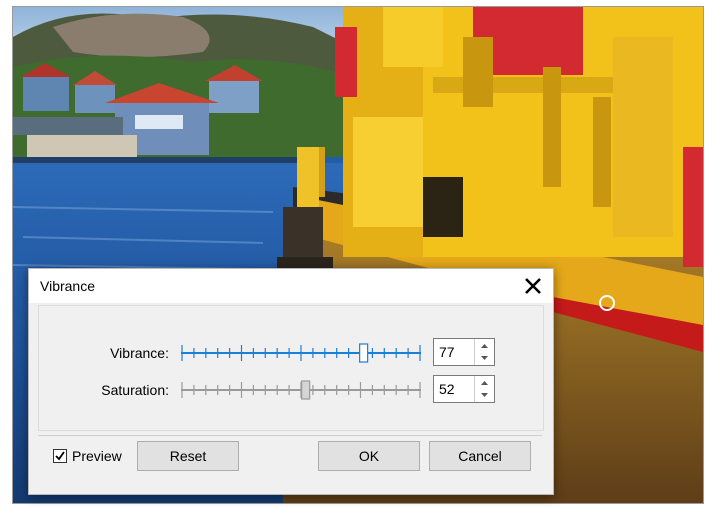 Image resolution: width=709 pixels, height=507 pixels. Describe the element at coordinates (447, 352) in the screenshot. I see `vibrance-value: 77` at that location.